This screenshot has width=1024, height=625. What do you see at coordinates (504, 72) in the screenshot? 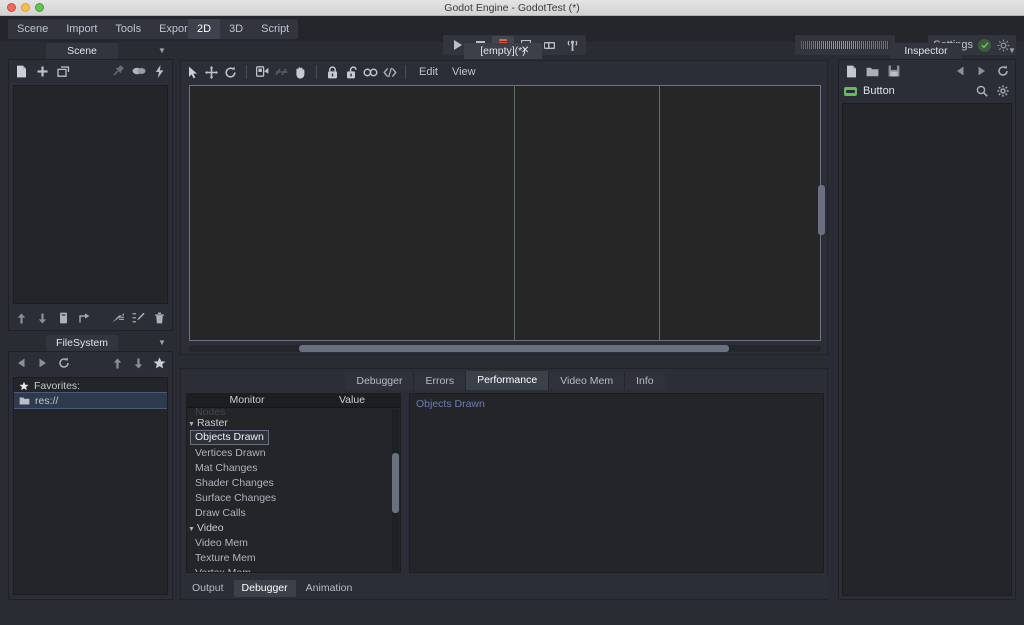
I see `viewport-toolbar: Edit View` at bounding box center [504, 72].